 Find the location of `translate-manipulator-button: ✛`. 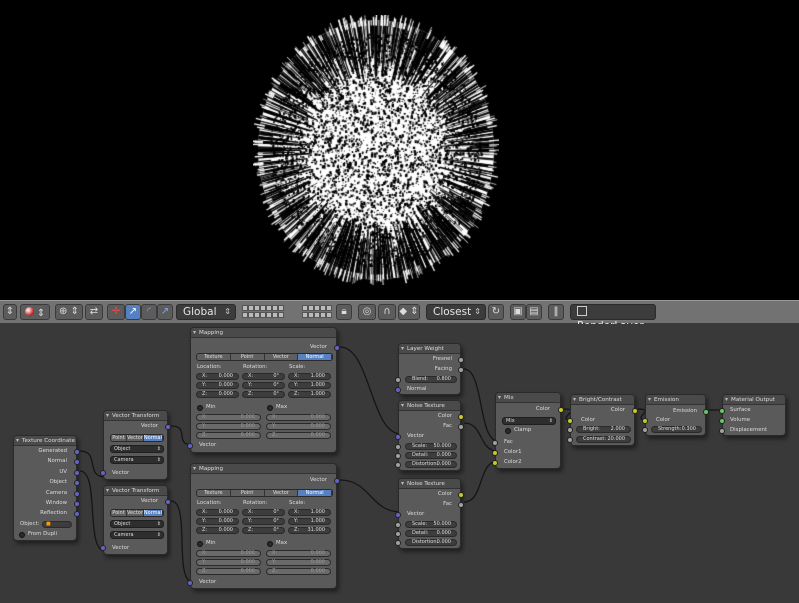

translate-manipulator-button: ✛ is located at coordinates (116, 312).